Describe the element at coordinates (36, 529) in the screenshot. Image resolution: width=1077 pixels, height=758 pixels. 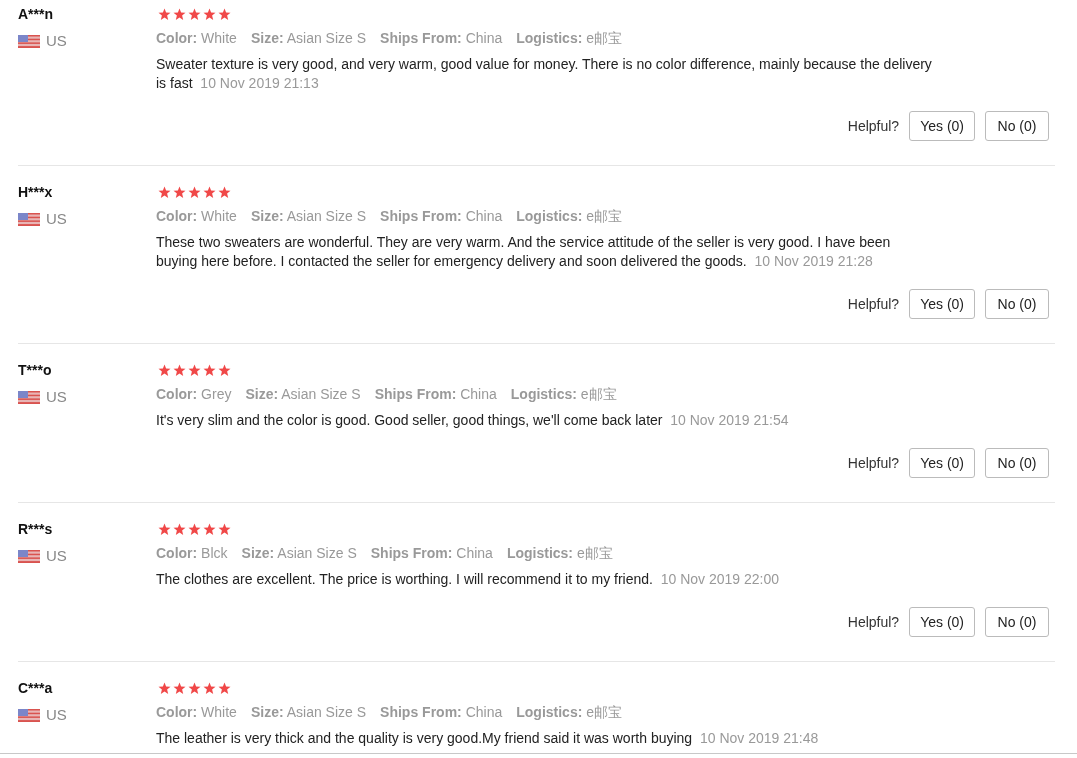
I see `reviewer-name: R***s` at that location.